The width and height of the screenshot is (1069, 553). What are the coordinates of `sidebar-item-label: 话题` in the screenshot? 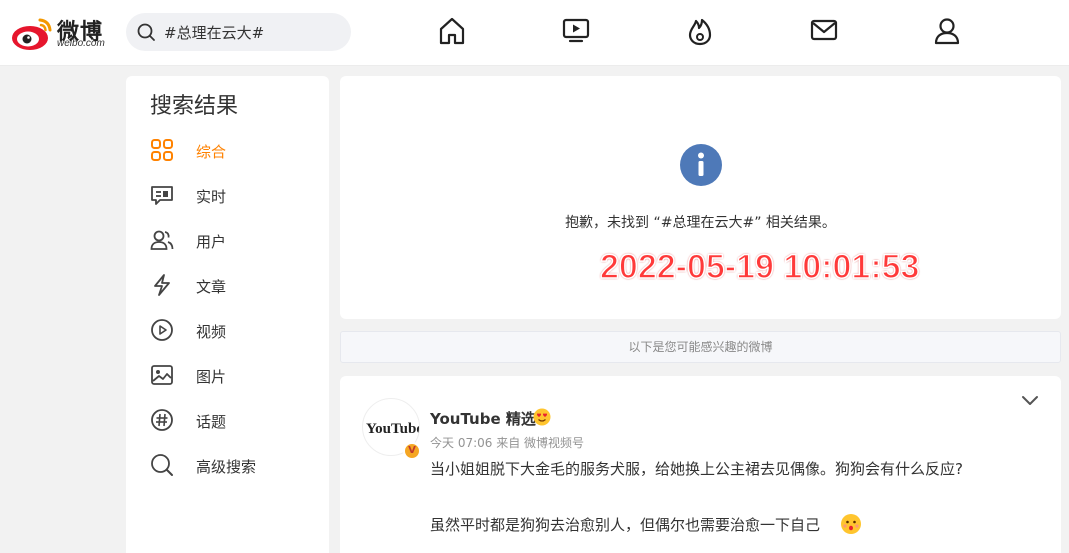 It's located at (211, 422).